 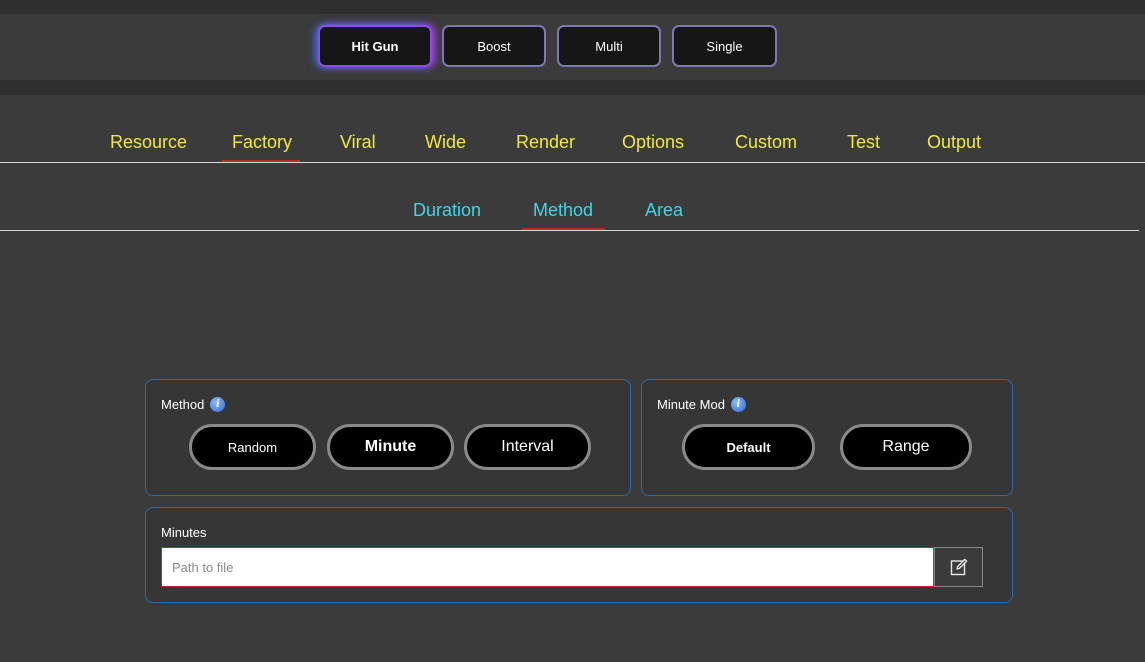 What do you see at coordinates (572, 162) in the screenshot?
I see `main-tabs-divider` at bounding box center [572, 162].